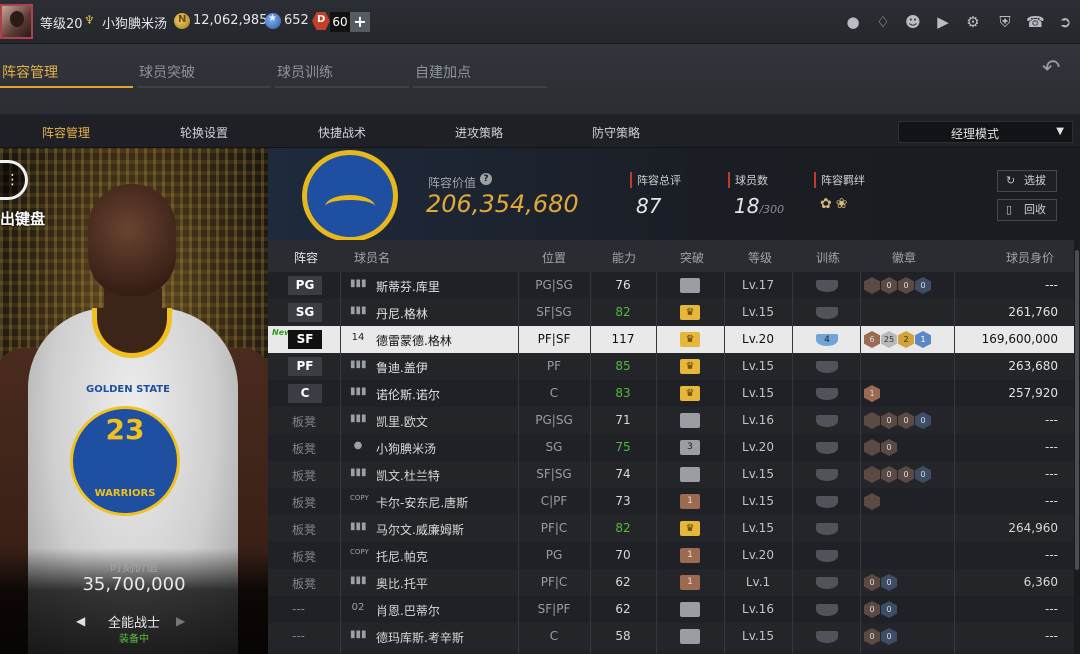  Describe the element at coordinates (518, 463) in the screenshot. I see `column-divider` at that location.